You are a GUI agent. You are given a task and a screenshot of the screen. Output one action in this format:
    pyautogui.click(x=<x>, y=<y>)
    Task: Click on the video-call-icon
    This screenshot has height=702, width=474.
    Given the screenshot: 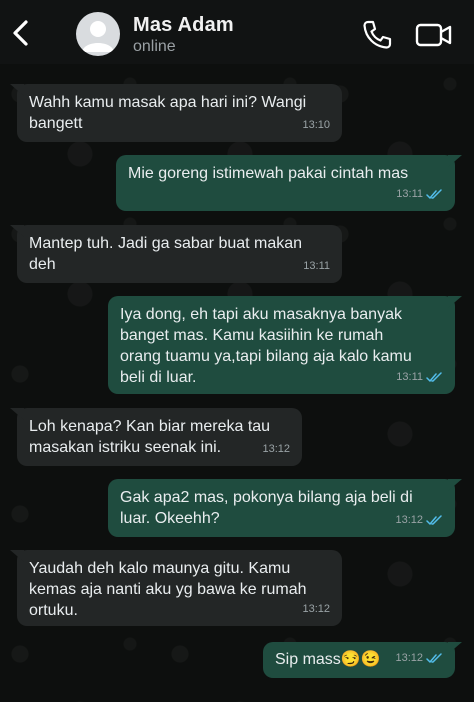 What is the action you would take?
    pyautogui.click(x=434, y=35)
    